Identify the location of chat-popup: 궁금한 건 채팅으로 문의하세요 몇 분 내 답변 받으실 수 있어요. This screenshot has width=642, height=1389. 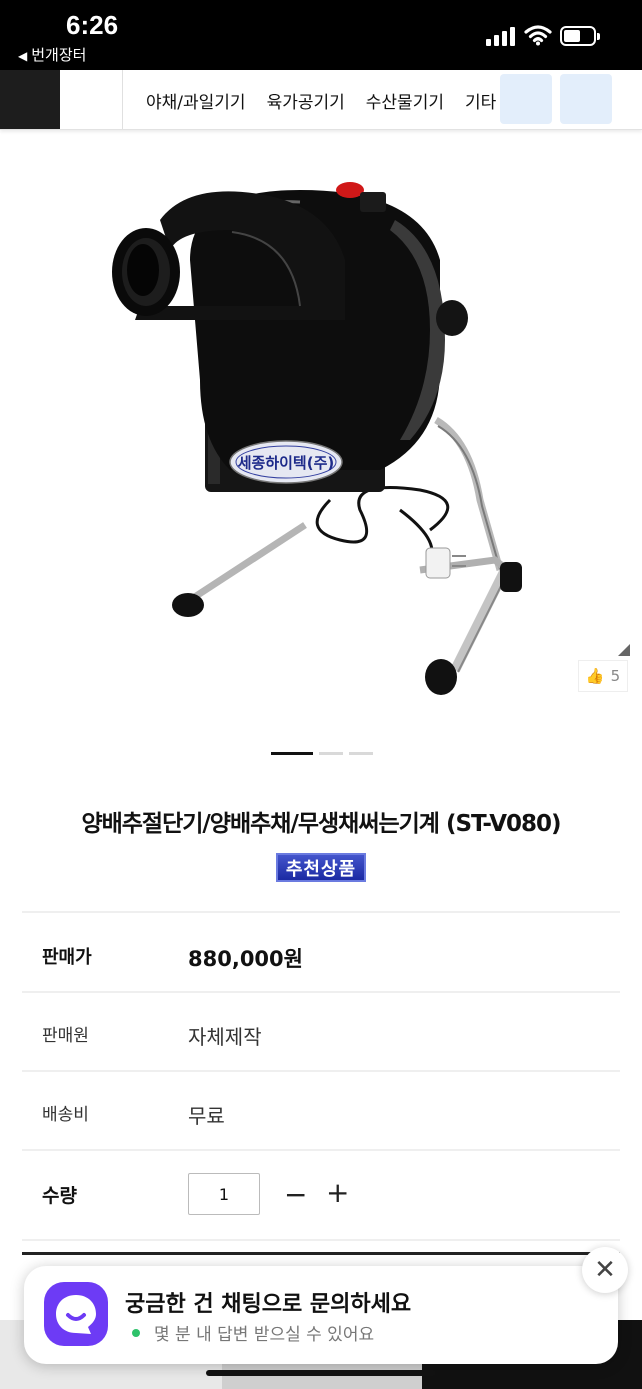
(321, 1315).